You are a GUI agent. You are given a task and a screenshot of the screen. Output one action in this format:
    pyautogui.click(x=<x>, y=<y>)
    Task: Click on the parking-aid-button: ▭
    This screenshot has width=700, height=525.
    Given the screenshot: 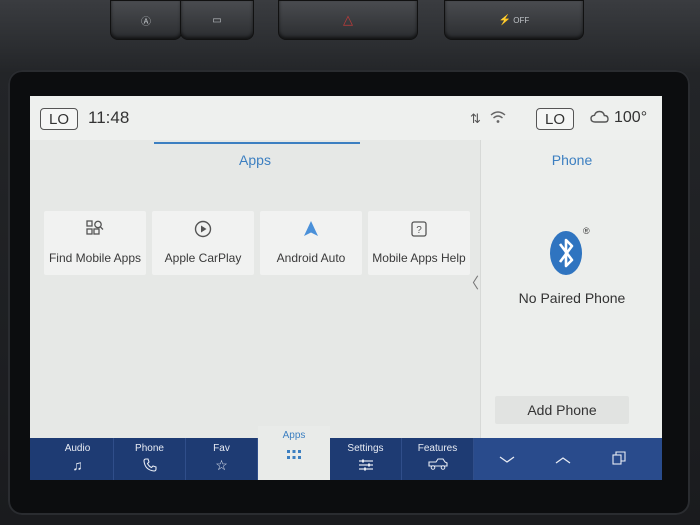 What is the action you would take?
    pyautogui.click(x=217, y=20)
    